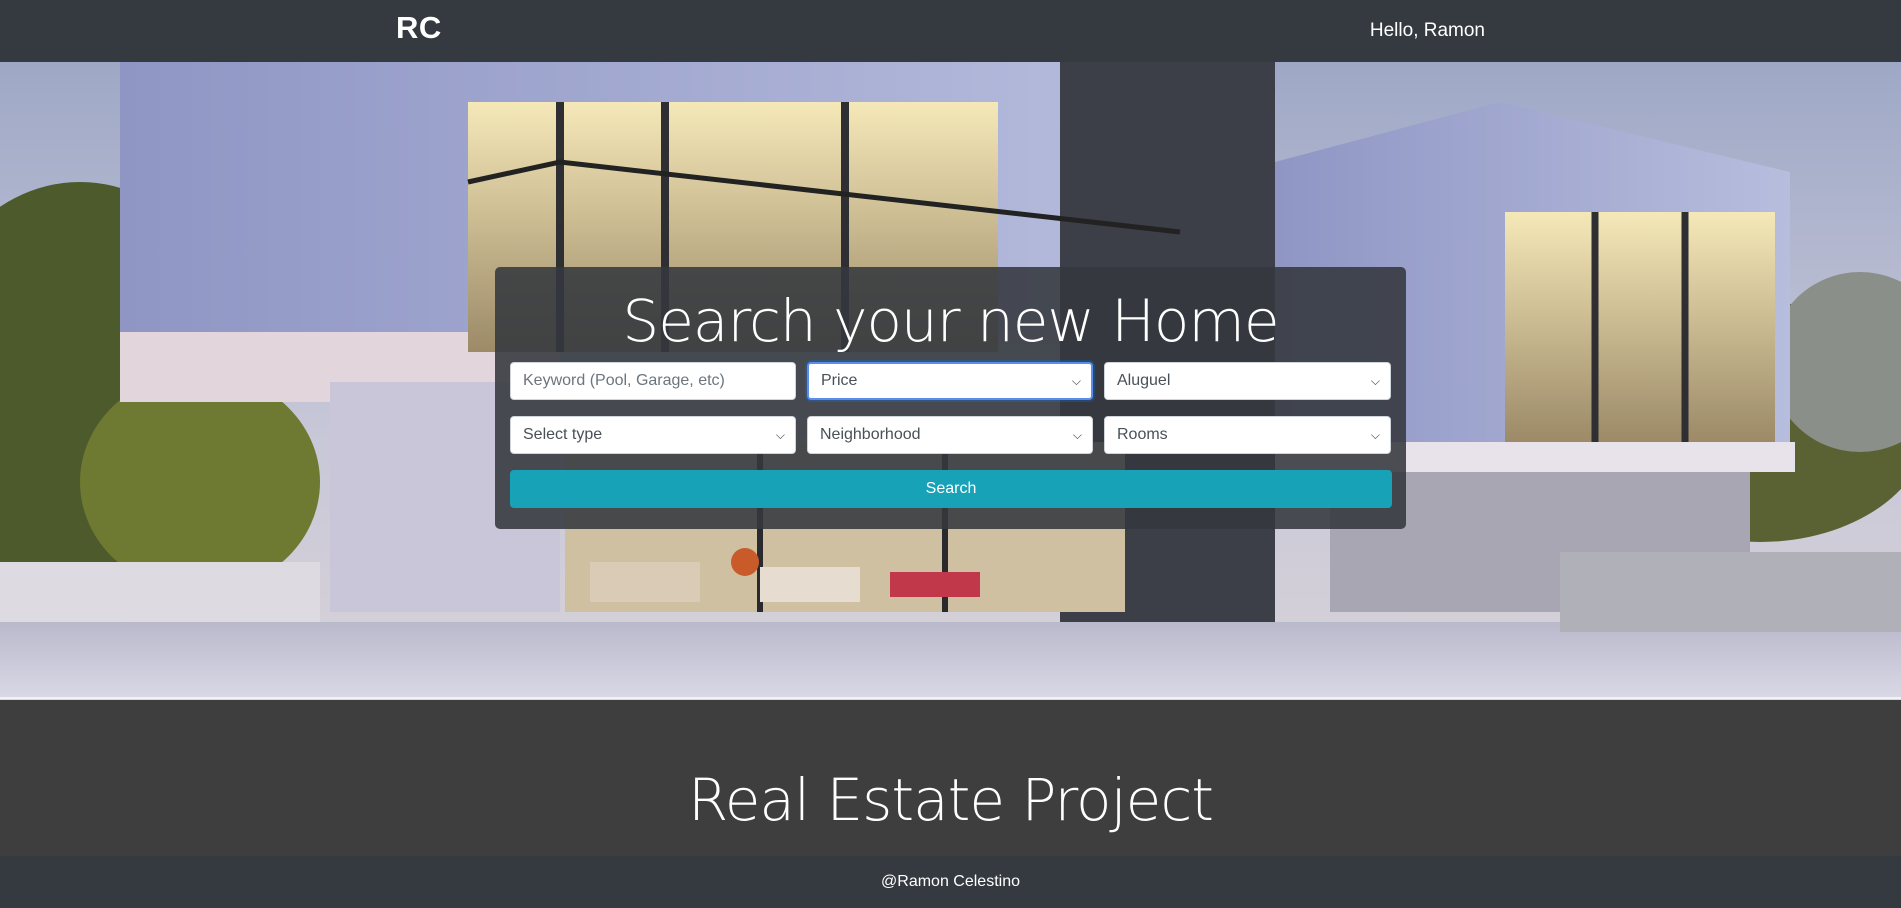 Image resolution: width=1901 pixels, height=908 pixels. What do you see at coordinates (624, 380) in the screenshot?
I see `keyword-placeholder: Keyword (Pool, Garage, etc)` at bounding box center [624, 380].